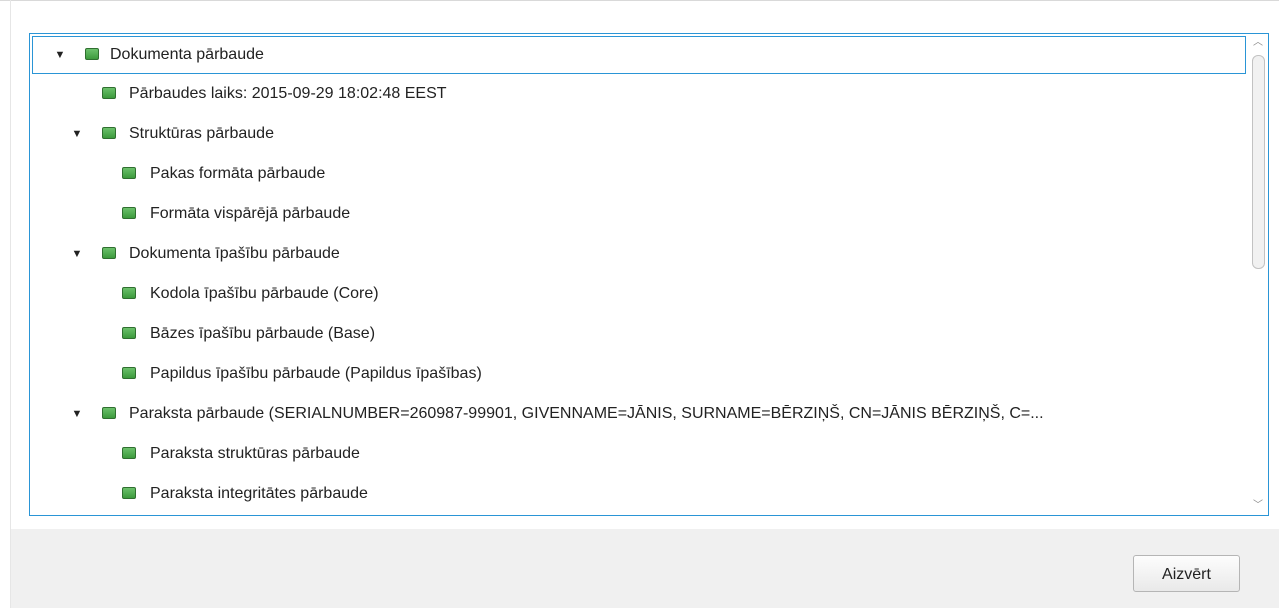  Describe the element at coordinates (639, 134) in the screenshot. I see `tree-node-structure-check: ▼ Struktūras pārbaude` at that location.